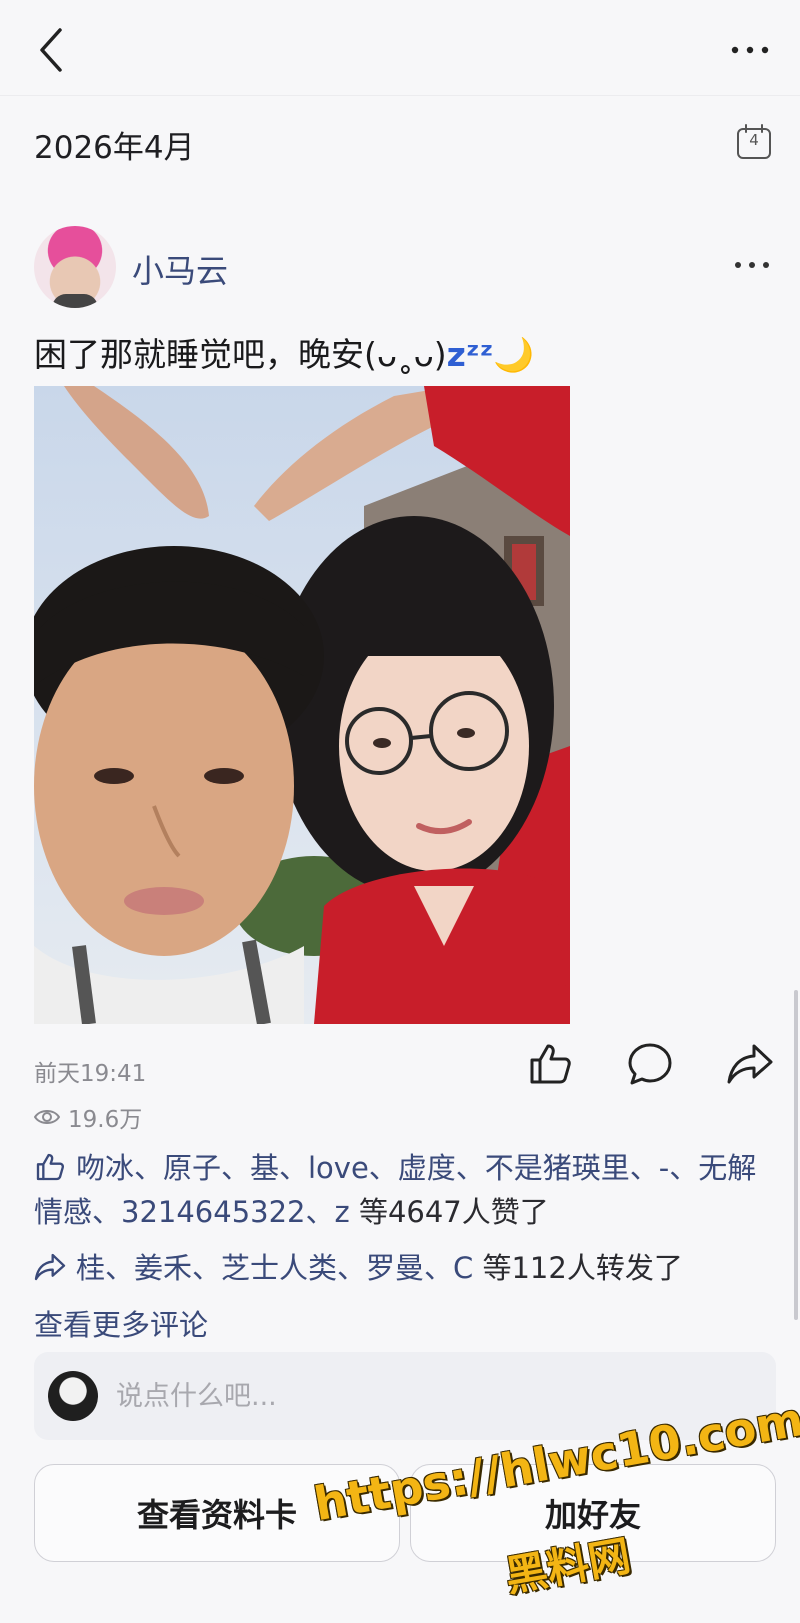 This screenshot has width=800, height=1623. What do you see at coordinates (416, 1396) in the screenshot?
I see `comment-input` at bounding box center [416, 1396].